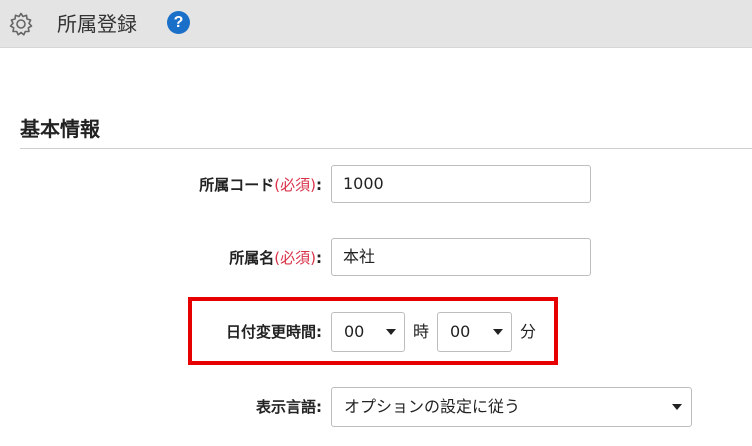 This screenshot has height=446, width=752. I want to click on highlight-box, so click(373, 331).